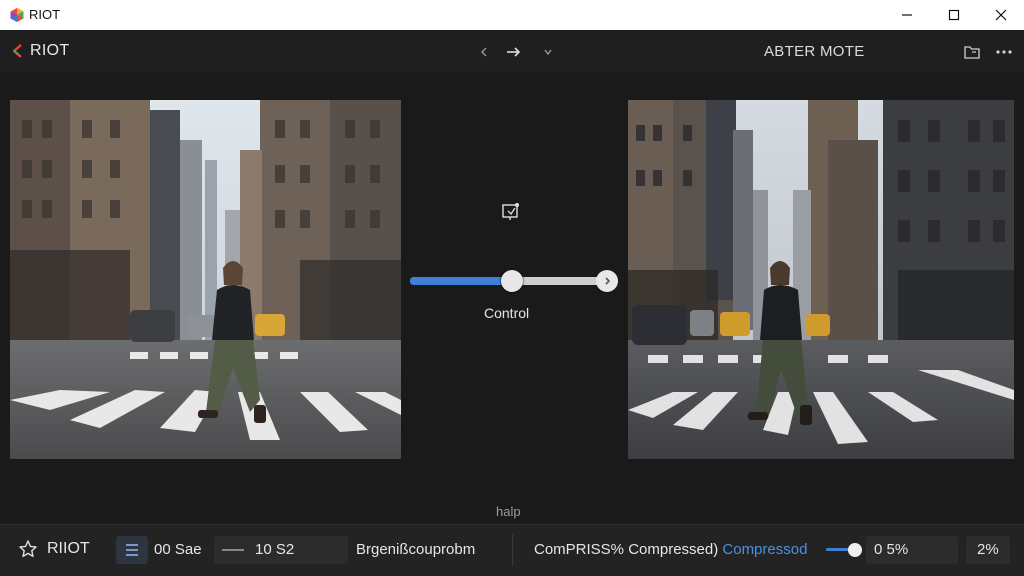 This screenshot has width=1024, height=576. What do you see at coordinates (626, 549) in the screenshot?
I see `compression-status-text: ComPRISS% Compressed)` at bounding box center [626, 549].